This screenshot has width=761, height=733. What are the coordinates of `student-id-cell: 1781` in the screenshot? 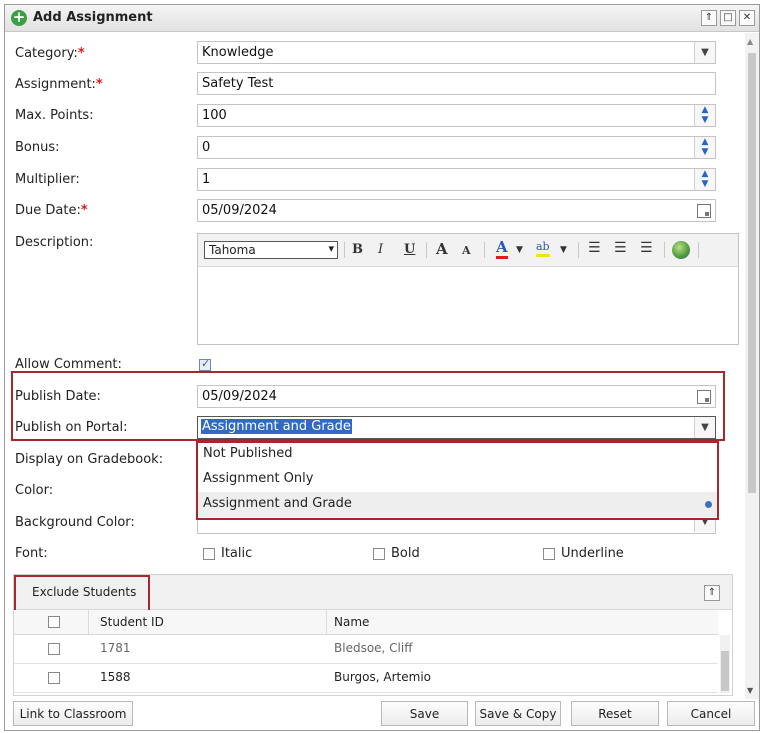 It's located at (115, 648).